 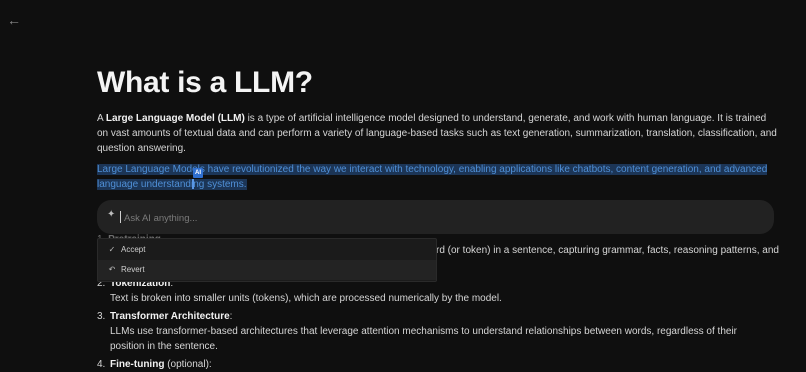 I want to click on check-icon: ✓, so click(x=112, y=249).